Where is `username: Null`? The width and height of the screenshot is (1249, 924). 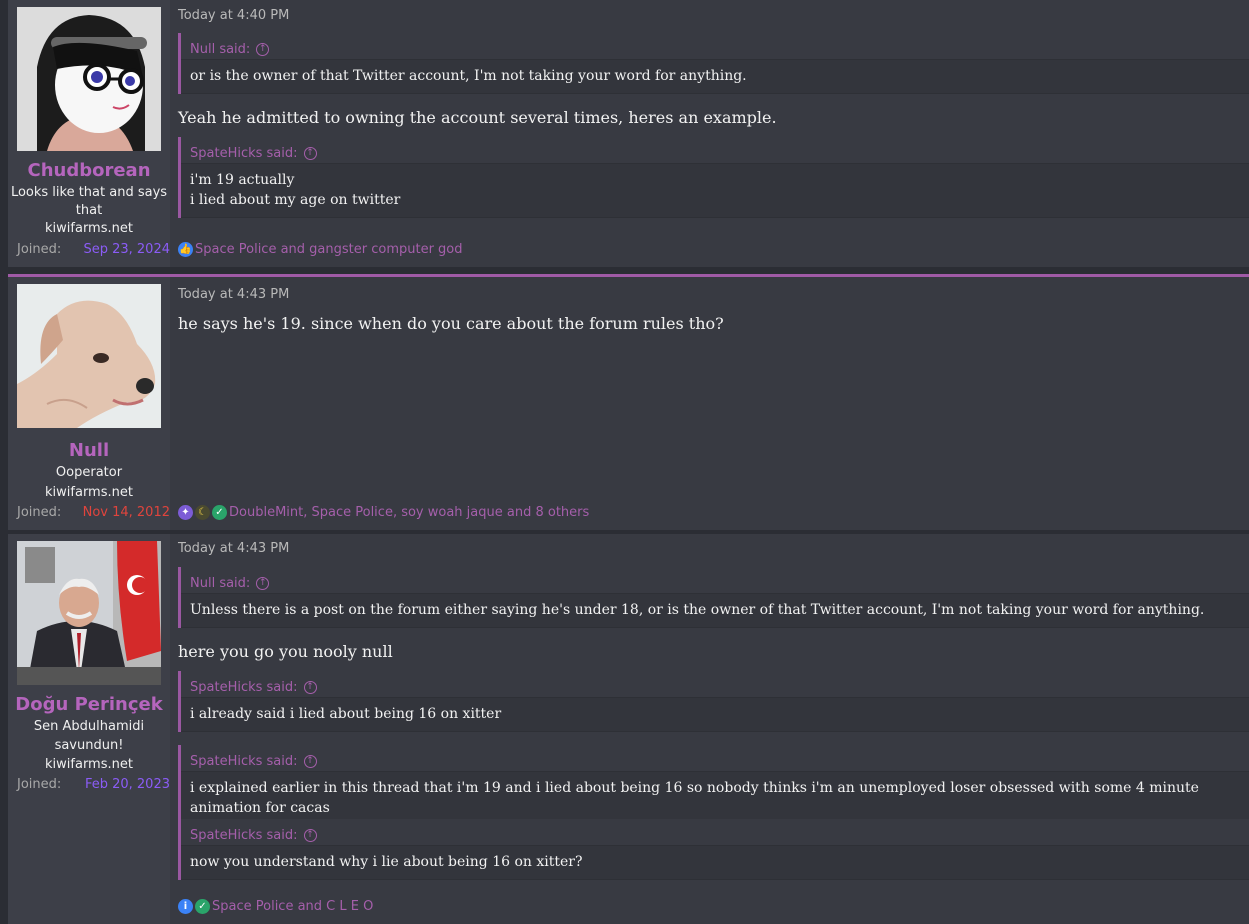 username: Null is located at coordinates (89, 450).